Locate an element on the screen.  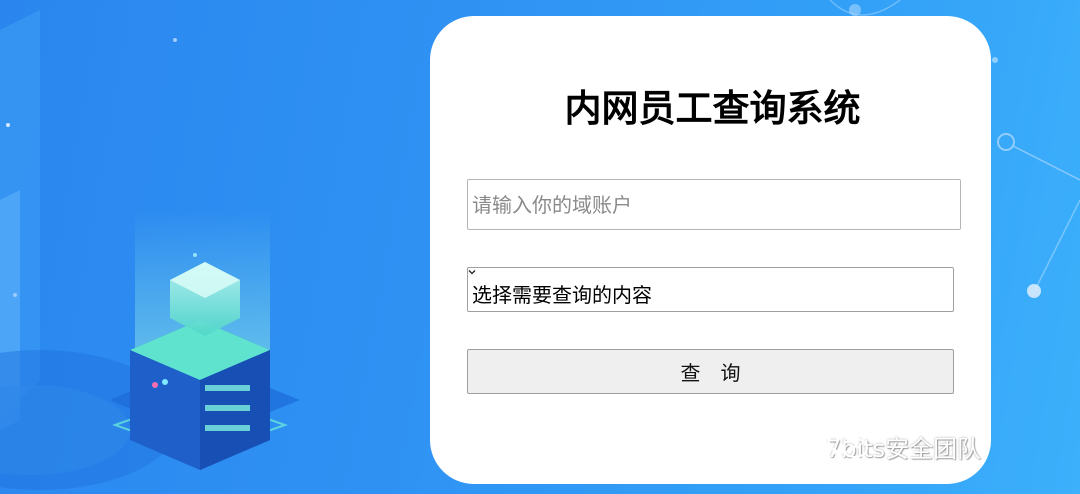
select-selected-value: 选择需要查询的内容 is located at coordinates (562, 295).